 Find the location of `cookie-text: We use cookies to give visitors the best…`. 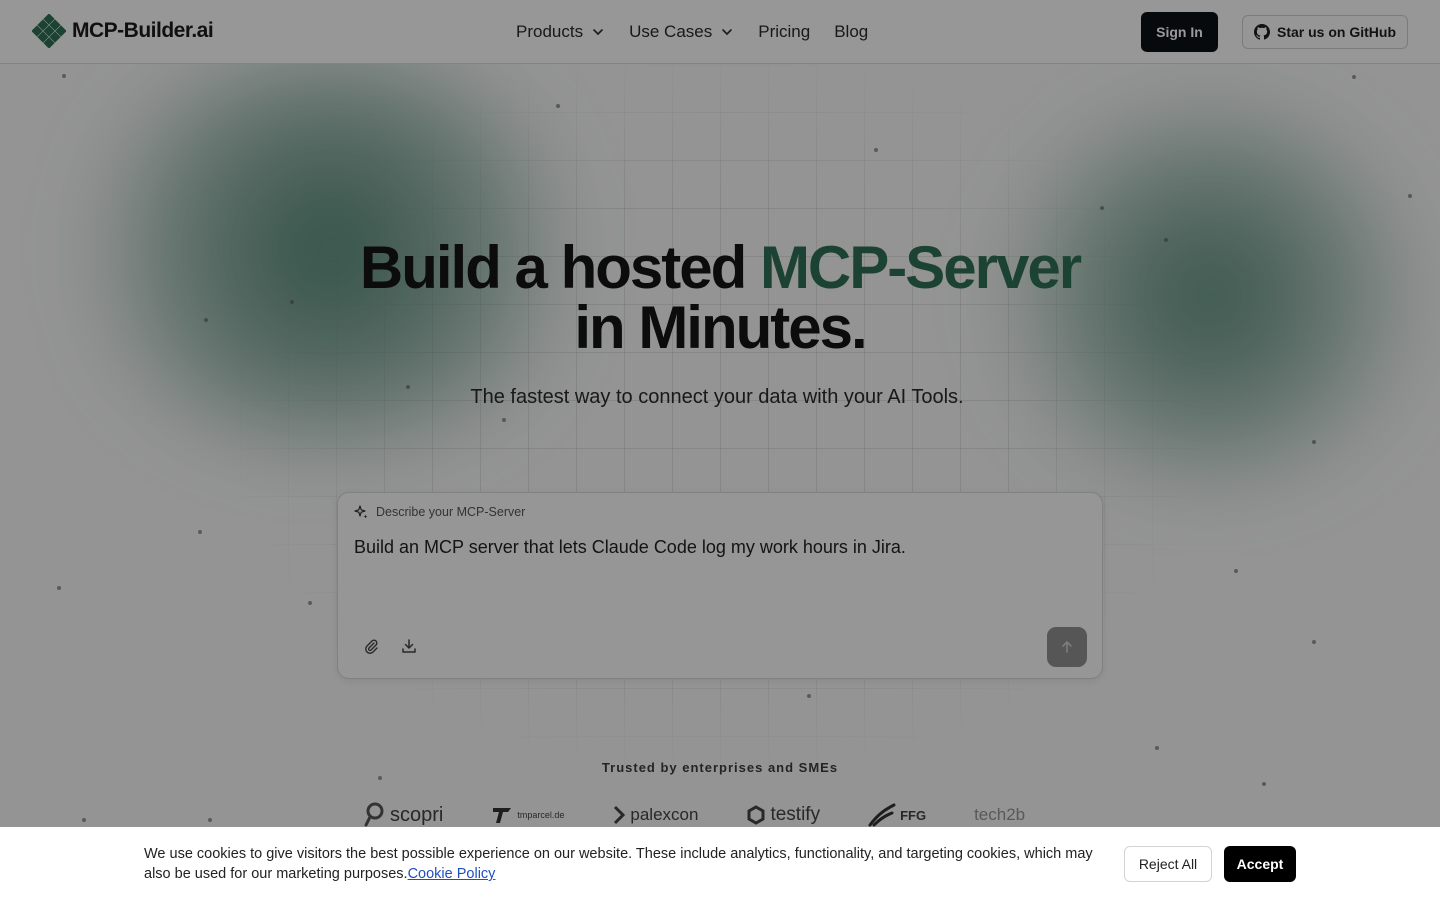

cookie-text: We use cookies to give visitors the best… is located at coordinates (624, 864).